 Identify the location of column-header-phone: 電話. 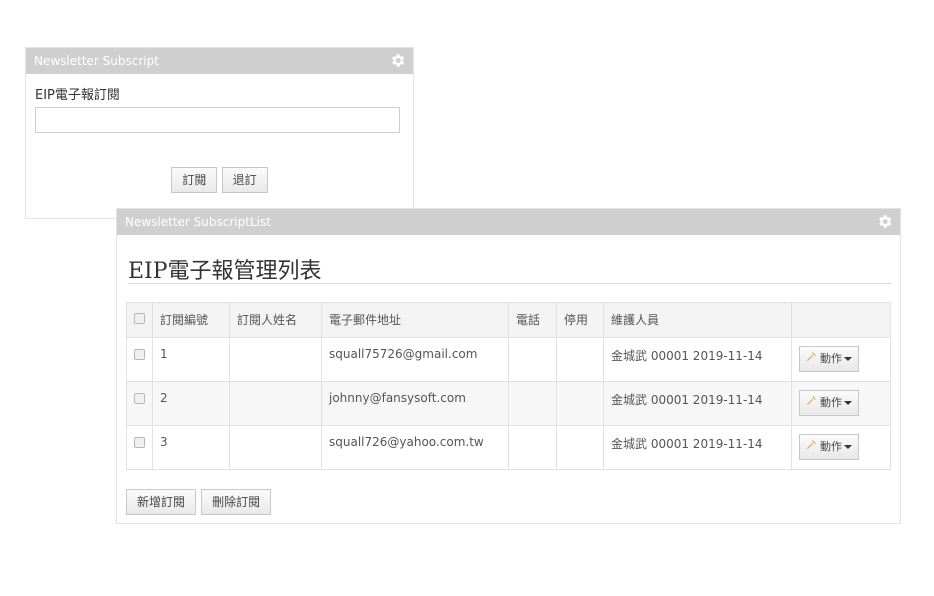
(532, 320).